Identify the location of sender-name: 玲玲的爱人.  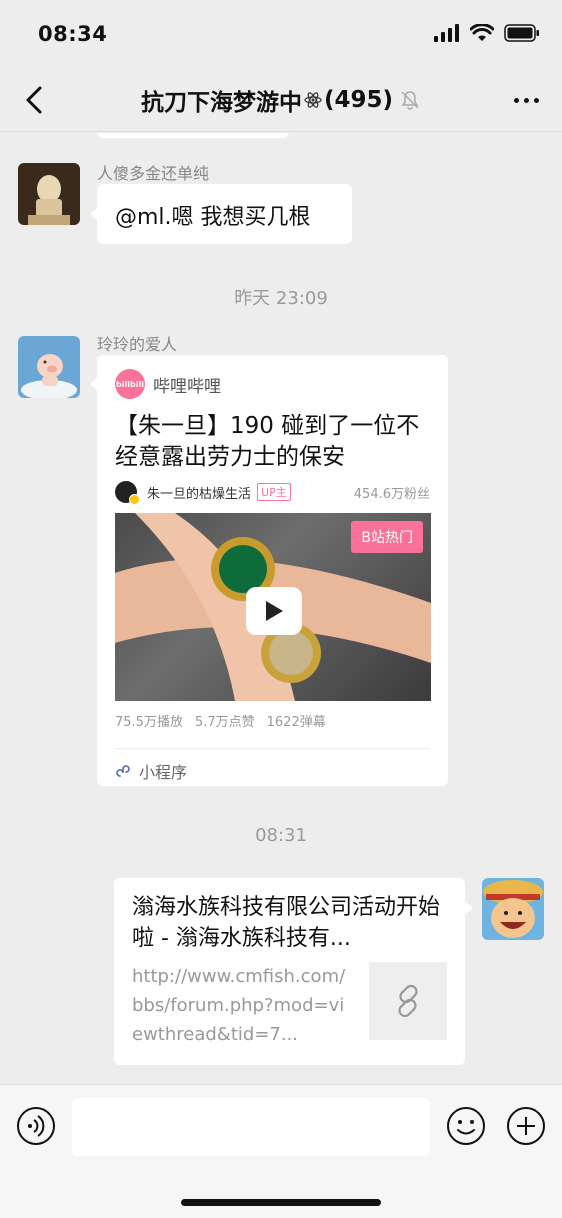
(137, 344).